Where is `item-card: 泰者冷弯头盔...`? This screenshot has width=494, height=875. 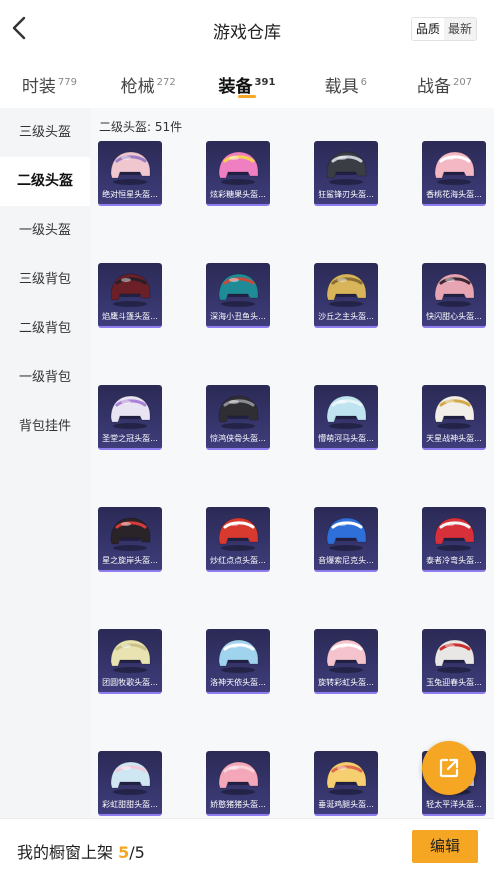 item-card: 泰者冷弯头盔... is located at coordinates (454, 539).